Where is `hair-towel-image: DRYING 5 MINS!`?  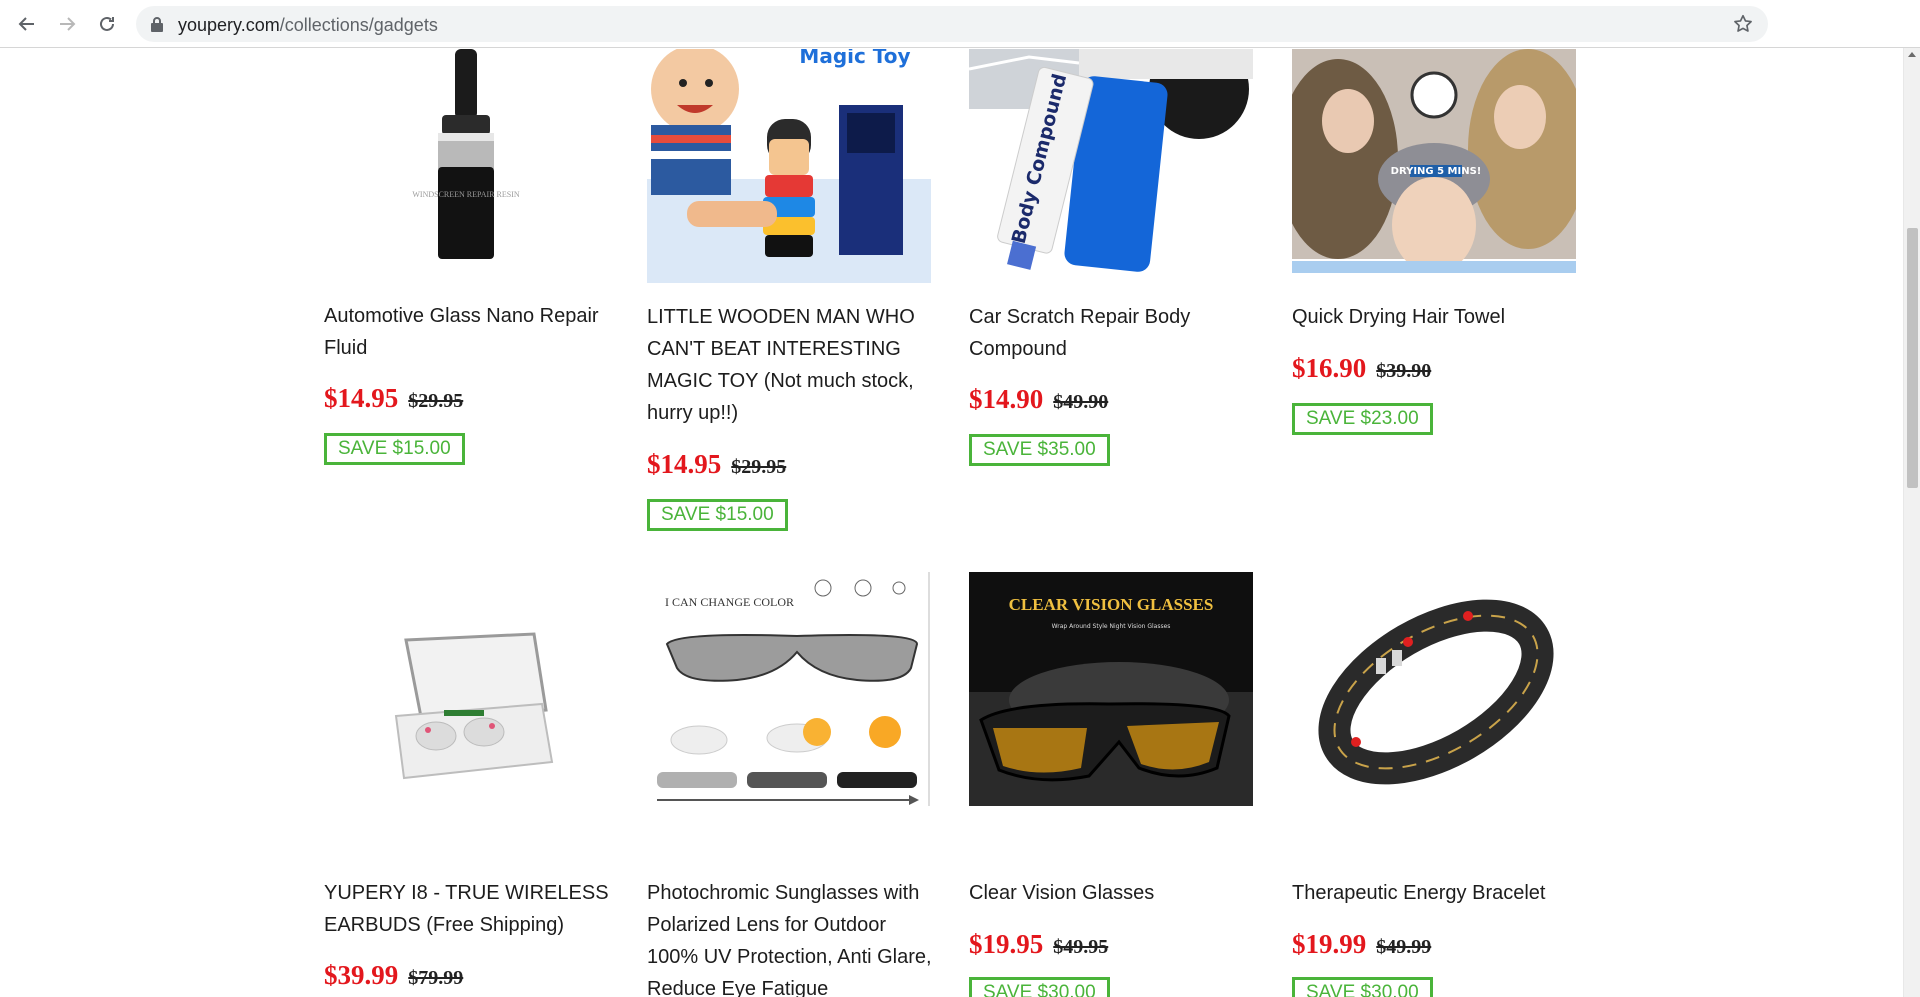
hair-towel-image: DRYING 5 MINS! is located at coordinates (1434, 166).